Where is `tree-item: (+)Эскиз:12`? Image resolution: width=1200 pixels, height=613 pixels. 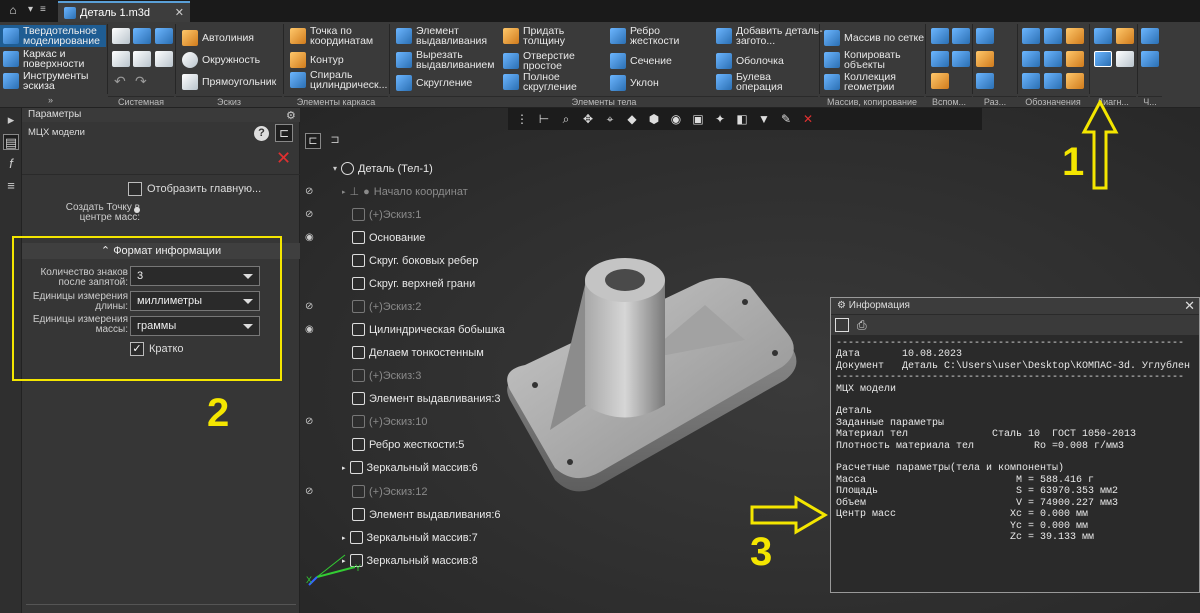 tree-item: (+)Эскиз:12 is located at coordinates (389, 491).